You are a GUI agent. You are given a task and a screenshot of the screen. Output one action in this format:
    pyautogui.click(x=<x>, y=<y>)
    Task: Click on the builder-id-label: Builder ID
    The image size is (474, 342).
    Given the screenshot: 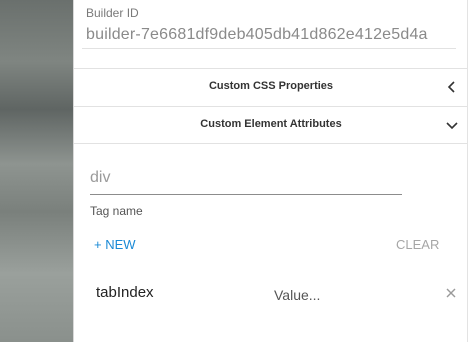 What is the action you would take?
    pyautogui.click(x=112, y=13)
    